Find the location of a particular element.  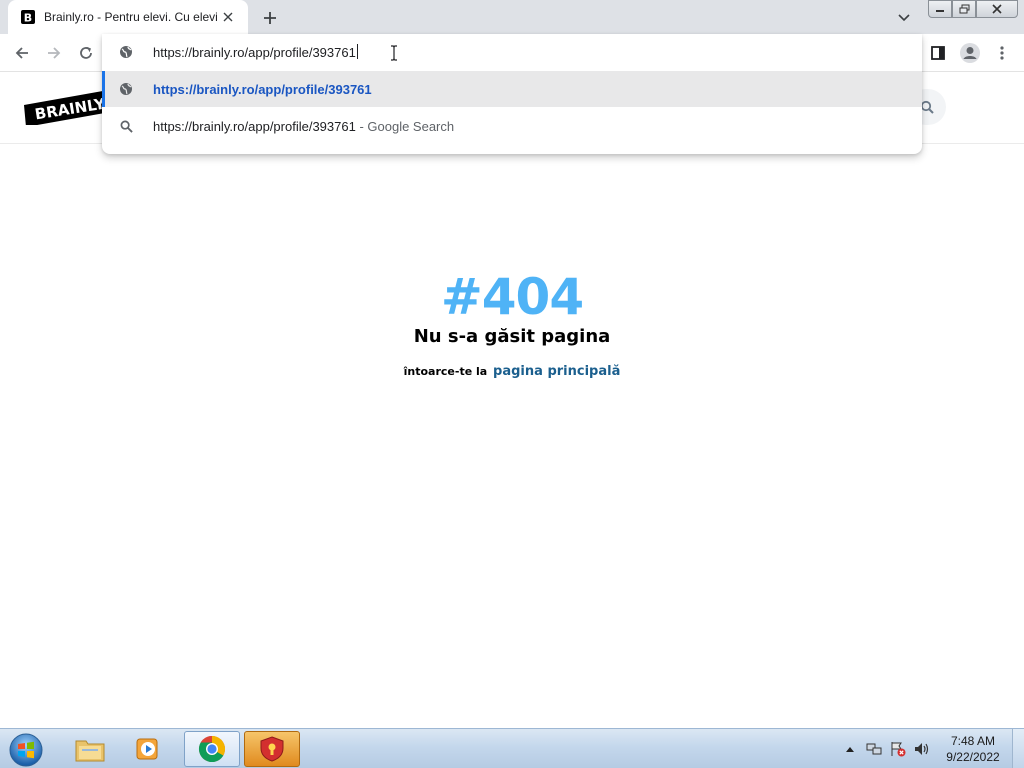

clock-date: 9/22/2022 is located at coordinates (973, 757).